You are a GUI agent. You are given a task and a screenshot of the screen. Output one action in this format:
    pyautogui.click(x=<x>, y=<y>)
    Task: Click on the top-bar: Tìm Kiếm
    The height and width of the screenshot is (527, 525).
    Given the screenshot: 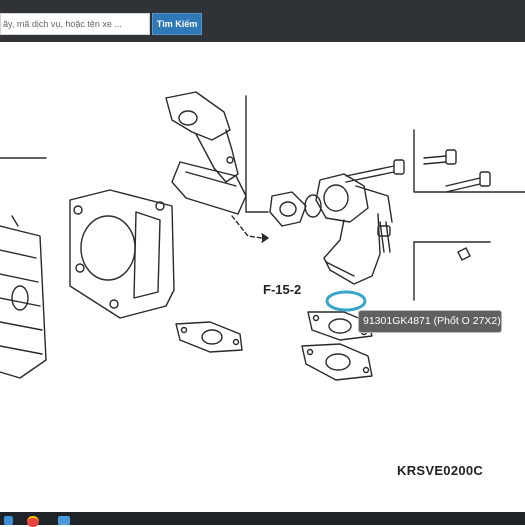 What is the action you would take?
    pyautogui.click(x=262, y=21)
    